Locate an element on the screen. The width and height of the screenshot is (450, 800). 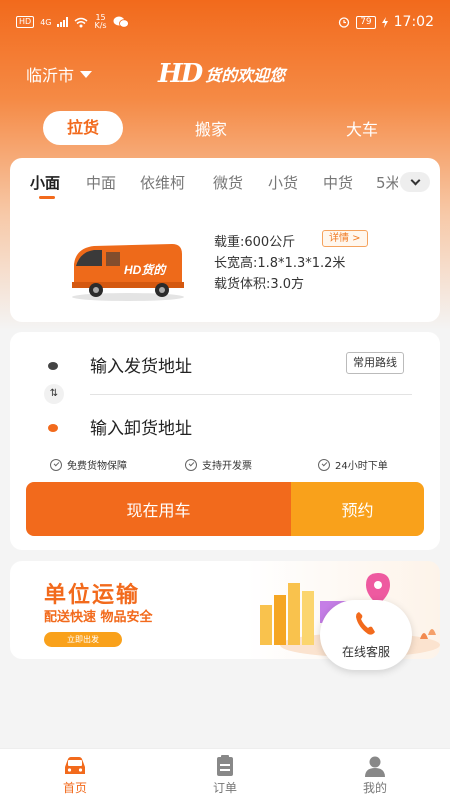
clipboard-icon is located at coordinates (225, 765).